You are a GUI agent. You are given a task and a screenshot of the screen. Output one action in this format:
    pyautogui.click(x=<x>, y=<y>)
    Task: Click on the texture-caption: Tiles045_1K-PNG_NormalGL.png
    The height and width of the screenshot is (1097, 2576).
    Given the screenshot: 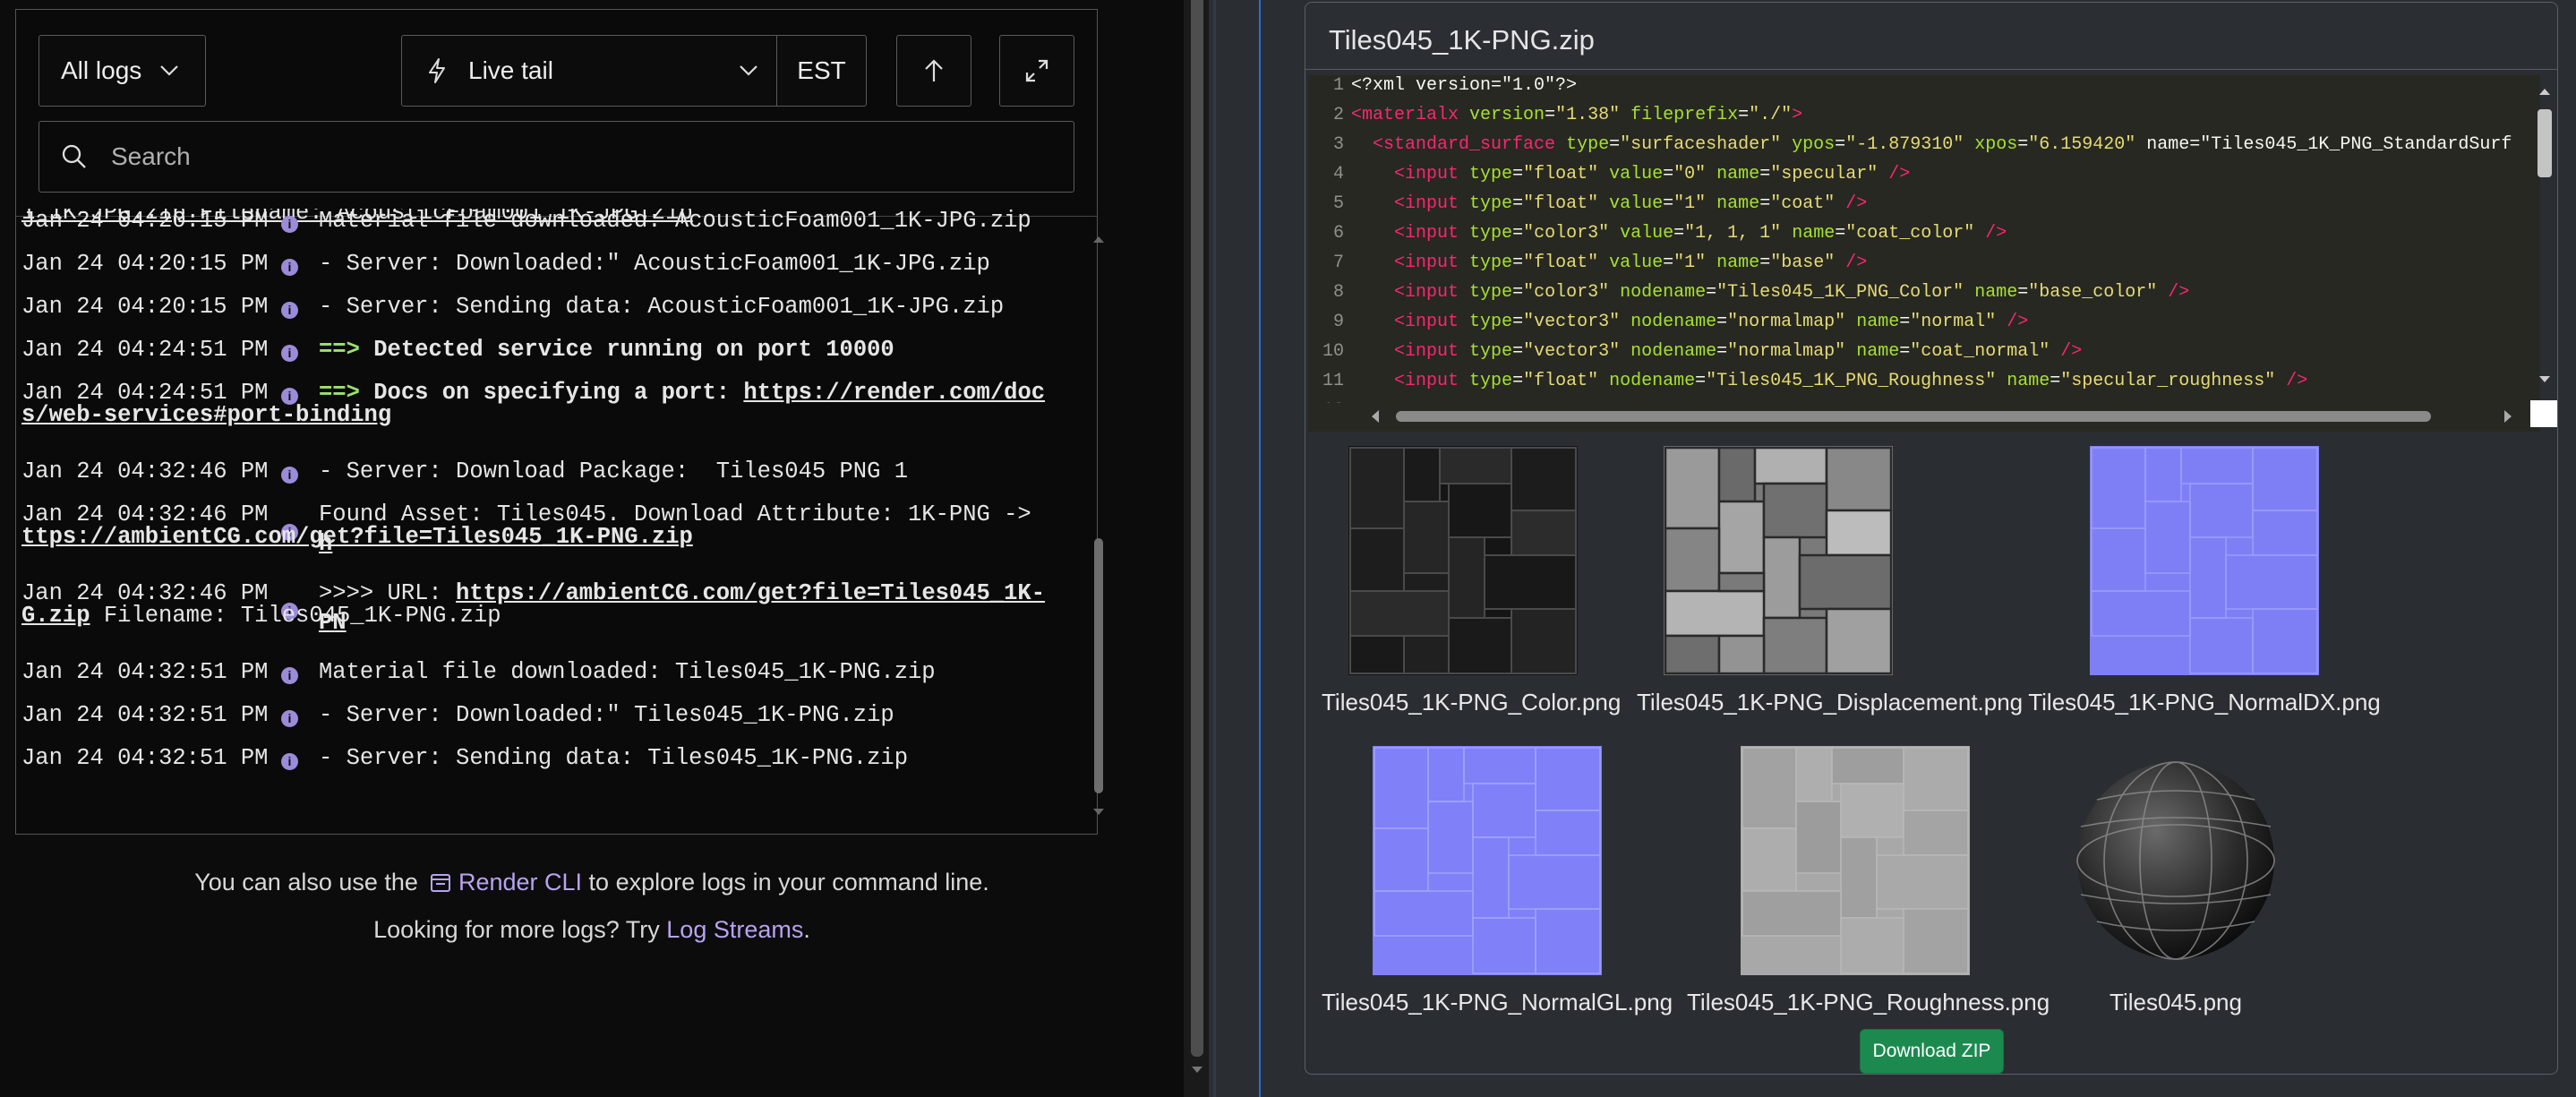 What is the action you would take?
    pyautogui.click(x=1498, y=1002)
    